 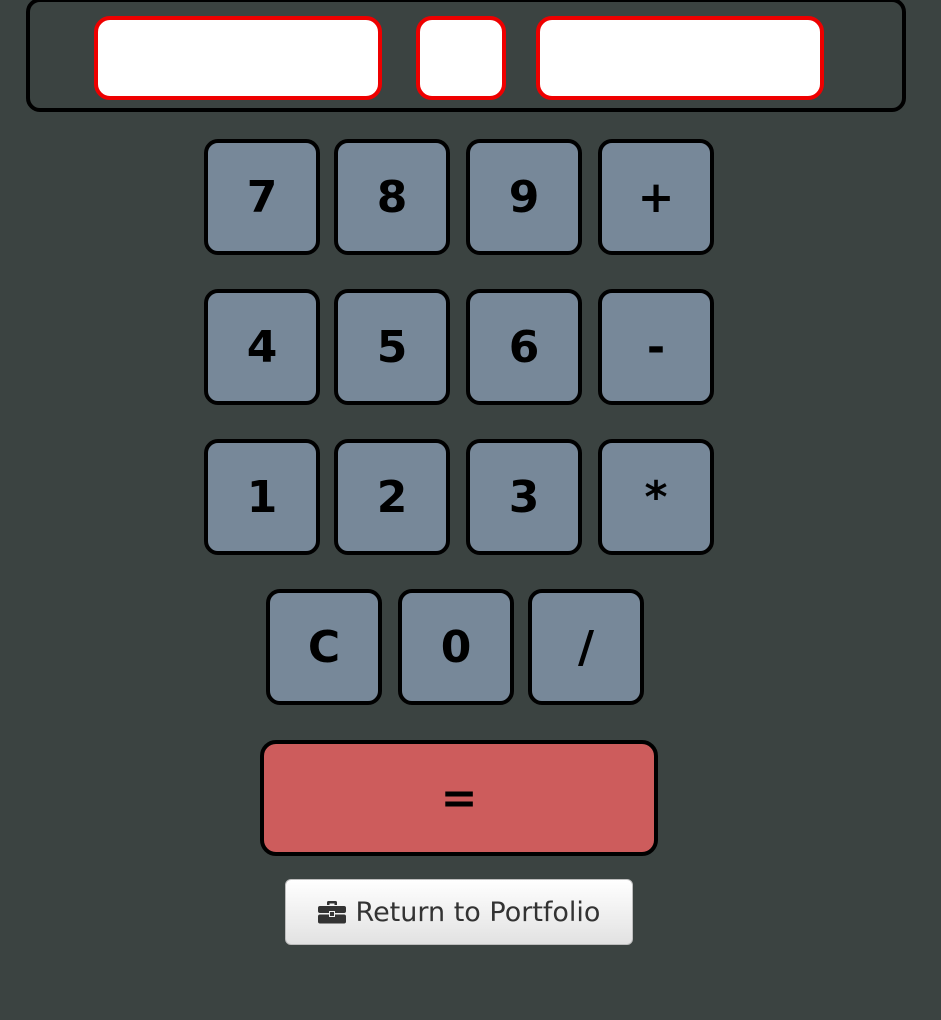 I want to click on calculator-display, so click(x=466, y=56).